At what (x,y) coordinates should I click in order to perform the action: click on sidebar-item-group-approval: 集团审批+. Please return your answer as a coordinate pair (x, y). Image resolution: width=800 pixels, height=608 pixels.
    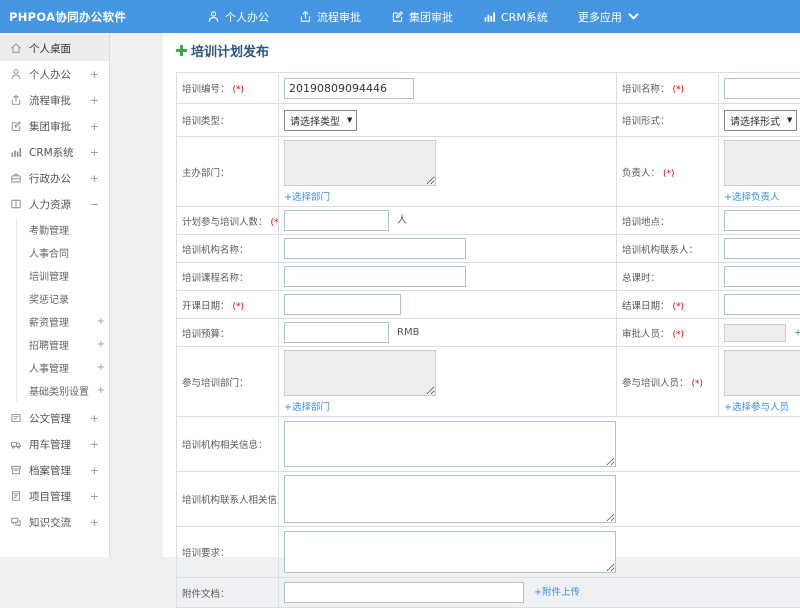
    Looking at the image, I should click on (54, 126).